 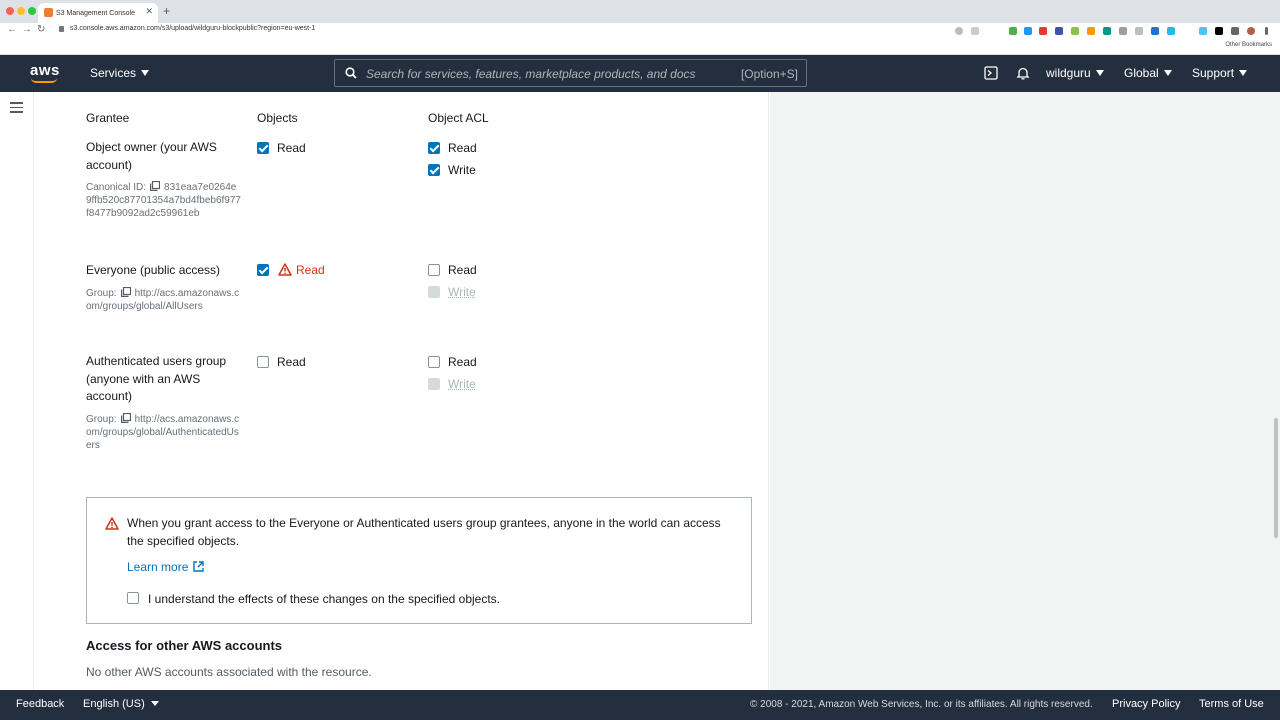 What do you see at coordinates (41, 29) in the screenshot?
I see `reload-icon: ↻` at bounding box center [41, 29].